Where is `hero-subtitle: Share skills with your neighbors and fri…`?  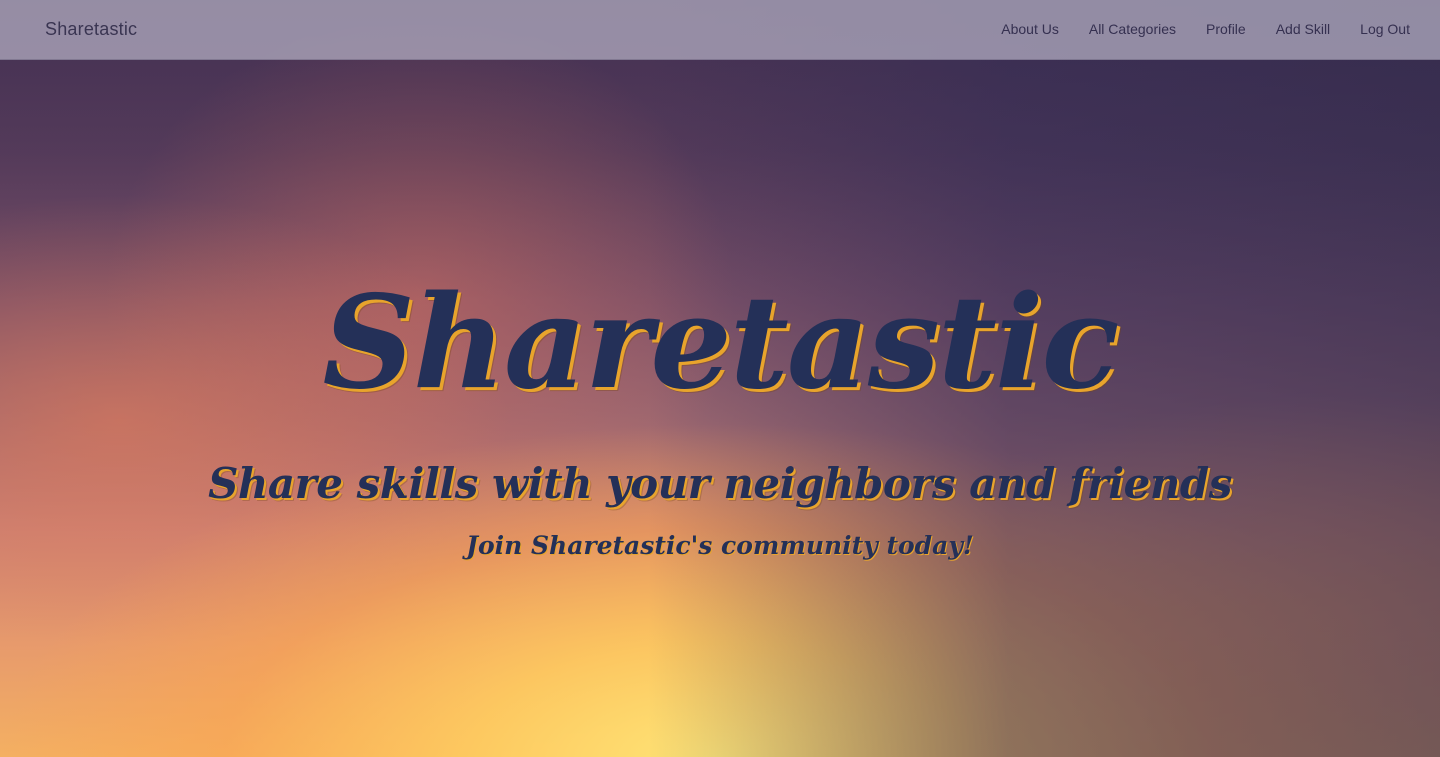 hero-subtitle: Share skills with your neighbors and fri… is located at coordinates (720, 483).